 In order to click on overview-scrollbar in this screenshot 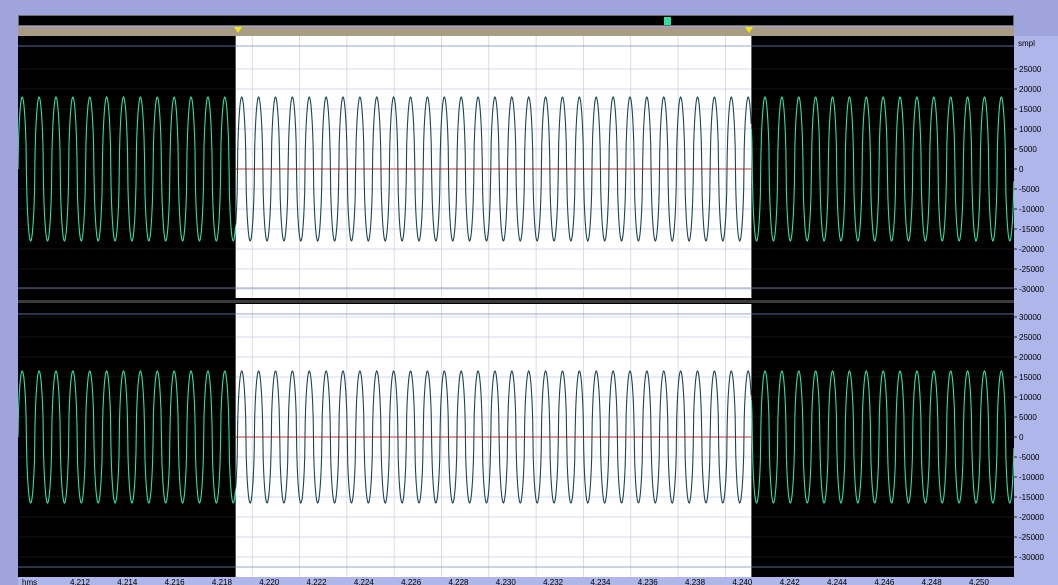, I will do `click(516, 20)`.